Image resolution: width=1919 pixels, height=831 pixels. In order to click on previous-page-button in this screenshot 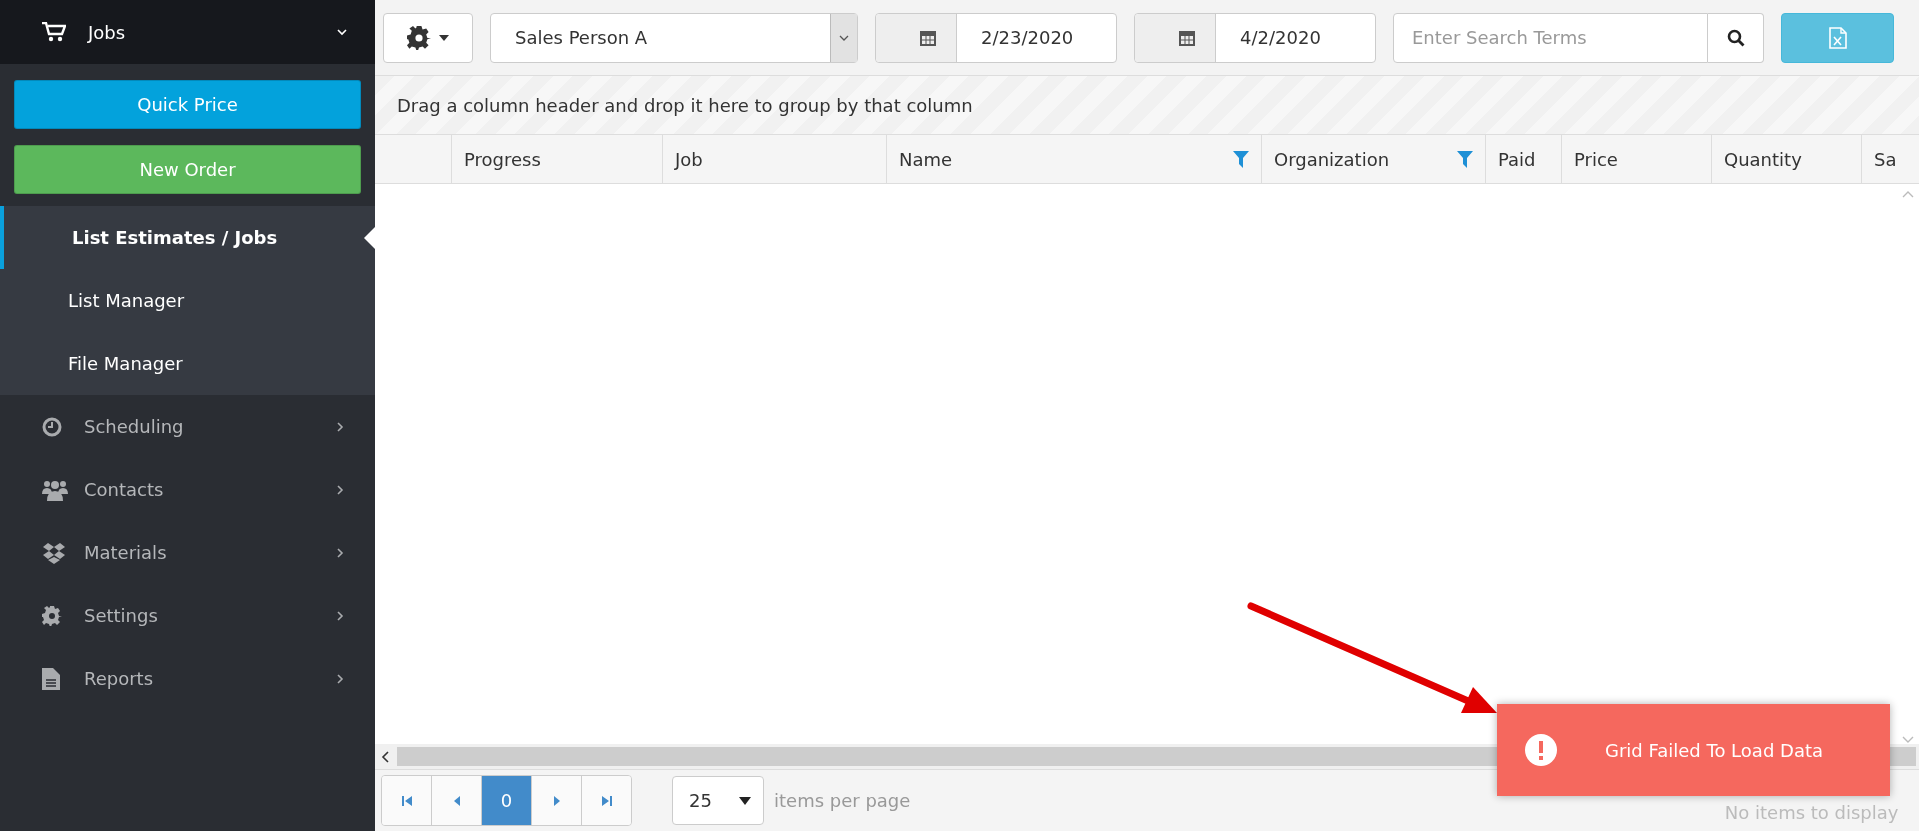, I will do `click(456, 800)`.